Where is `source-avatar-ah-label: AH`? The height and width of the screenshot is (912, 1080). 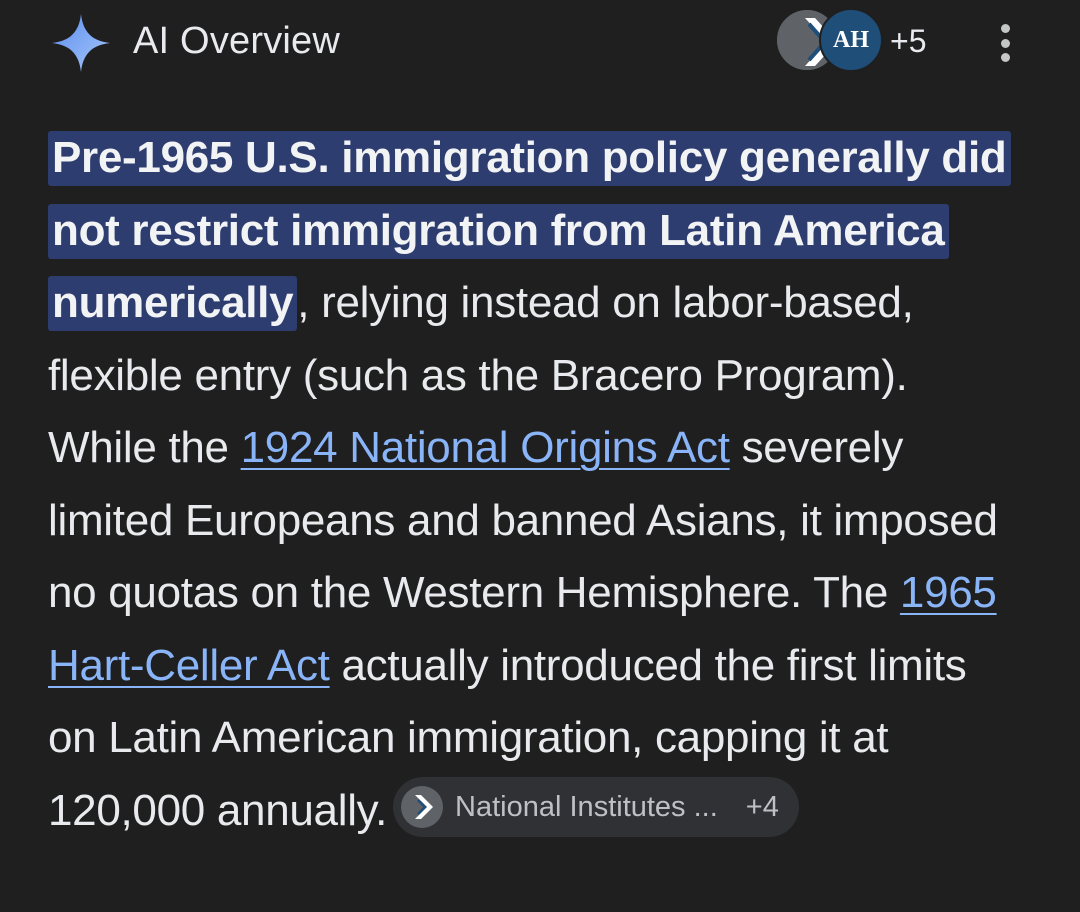
source-avatar-ah-label: AH is located at coordinates (851, 39).